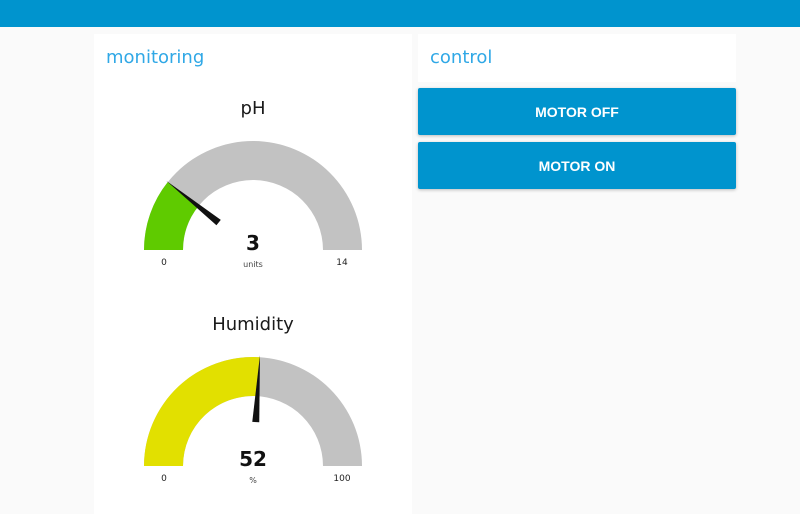 The width and height of the screenshot is (800, 514). I want to click on humidity-gauge-title: Humidity, so click(253, 324).